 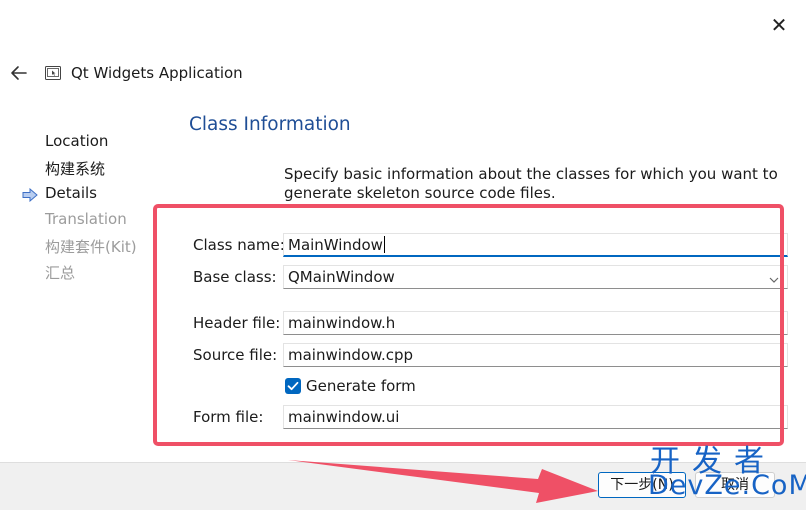 I want to click on back-arrow-icon, so click(x=19, y=73).